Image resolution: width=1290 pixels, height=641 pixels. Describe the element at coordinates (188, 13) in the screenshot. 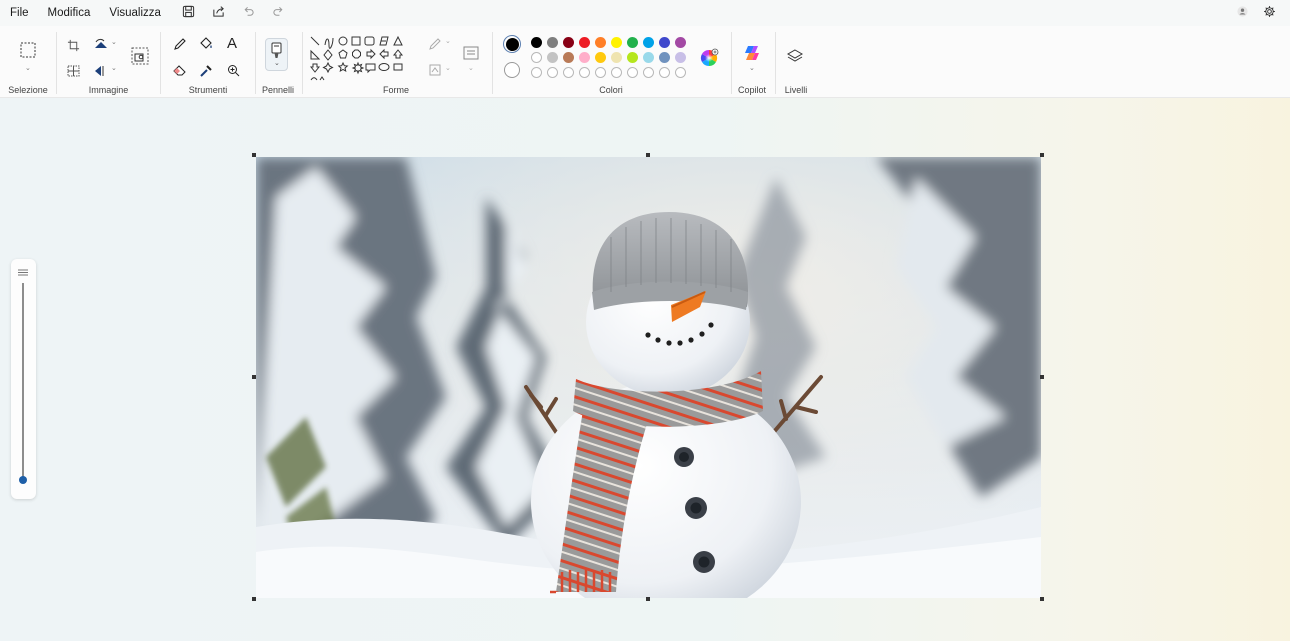

I see `save-icon` at that location.